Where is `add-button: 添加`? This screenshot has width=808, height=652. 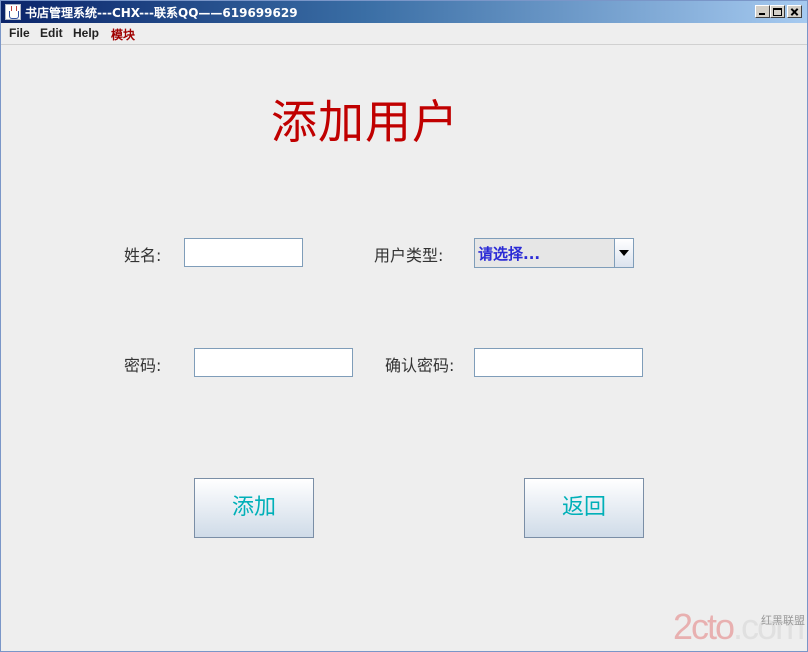 add-button: 添加 is located at coordinates (254, 508).